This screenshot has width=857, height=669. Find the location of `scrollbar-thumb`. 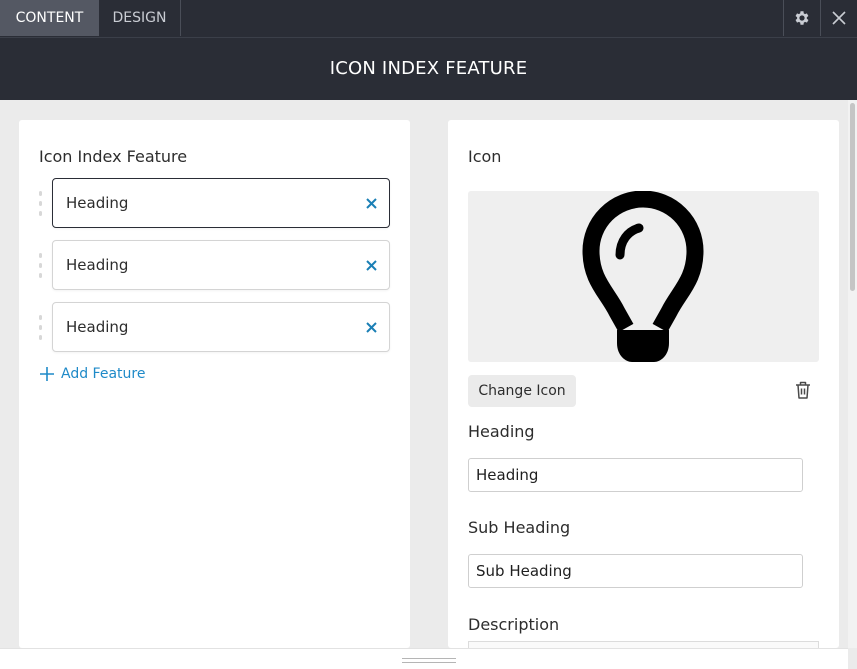

scrollbar-thumb is located at coordinates (852, 197).